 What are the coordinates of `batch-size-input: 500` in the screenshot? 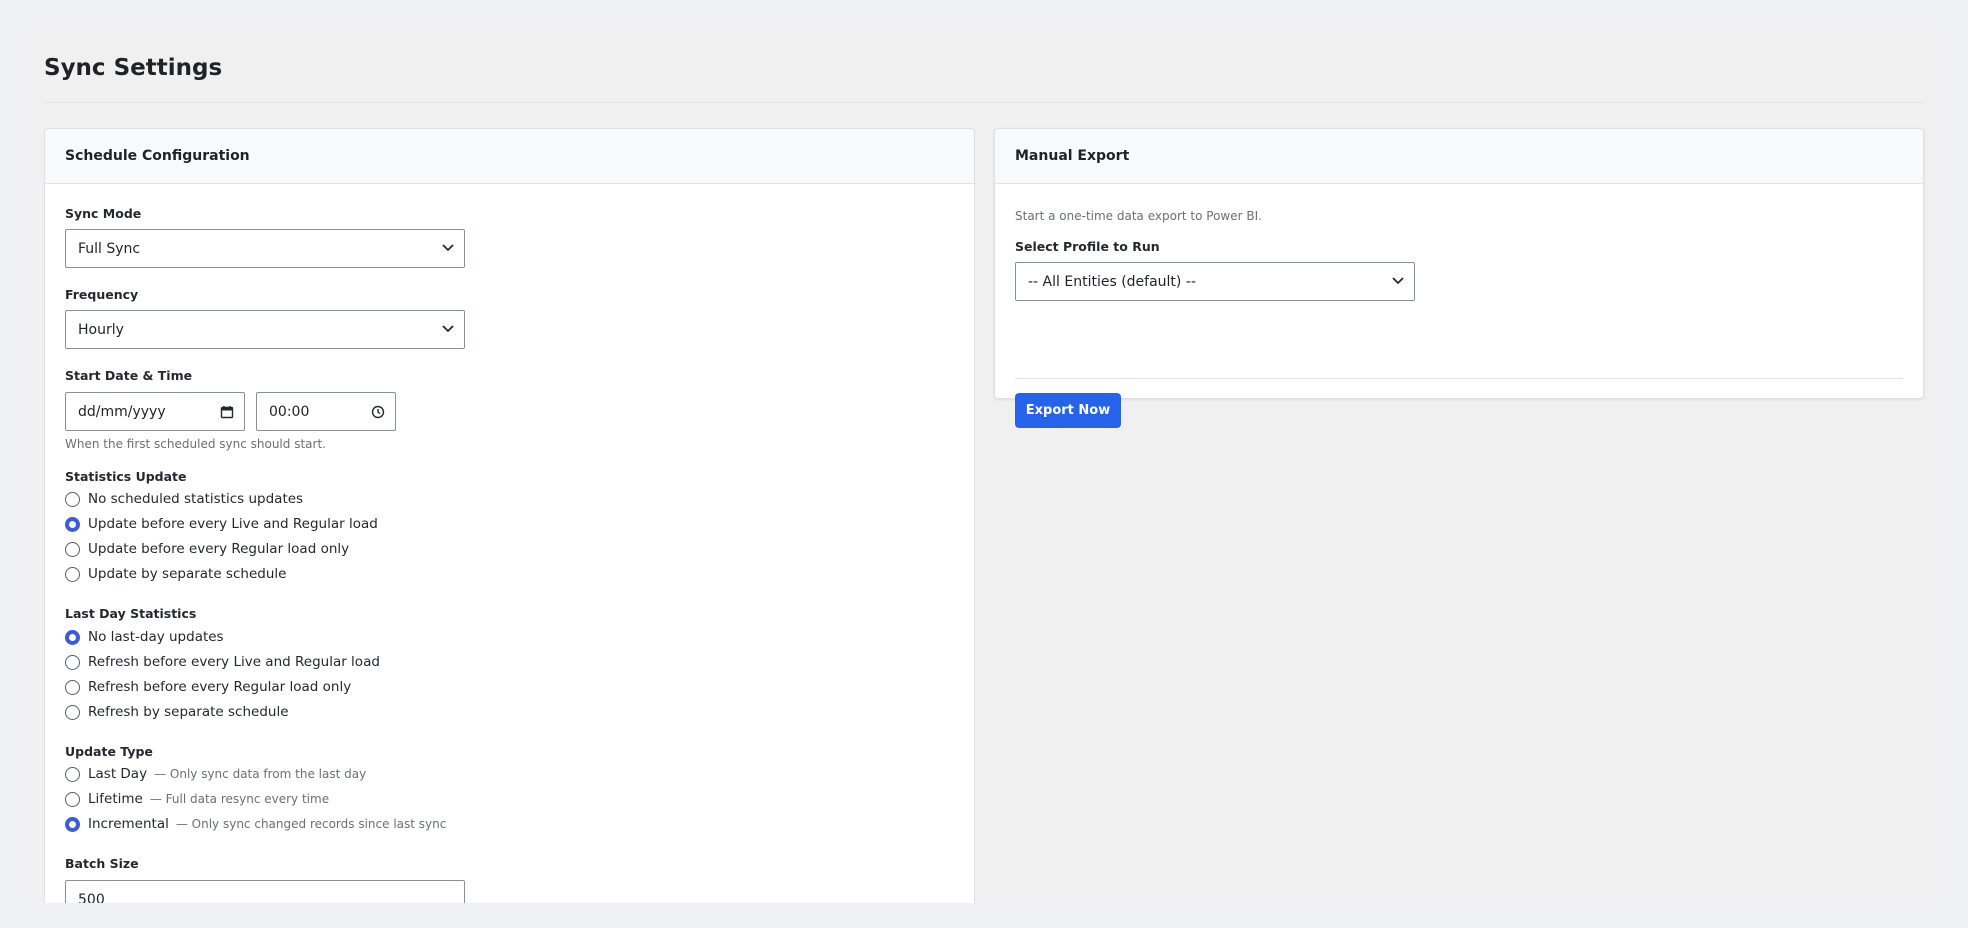 It's located at (265, 891).